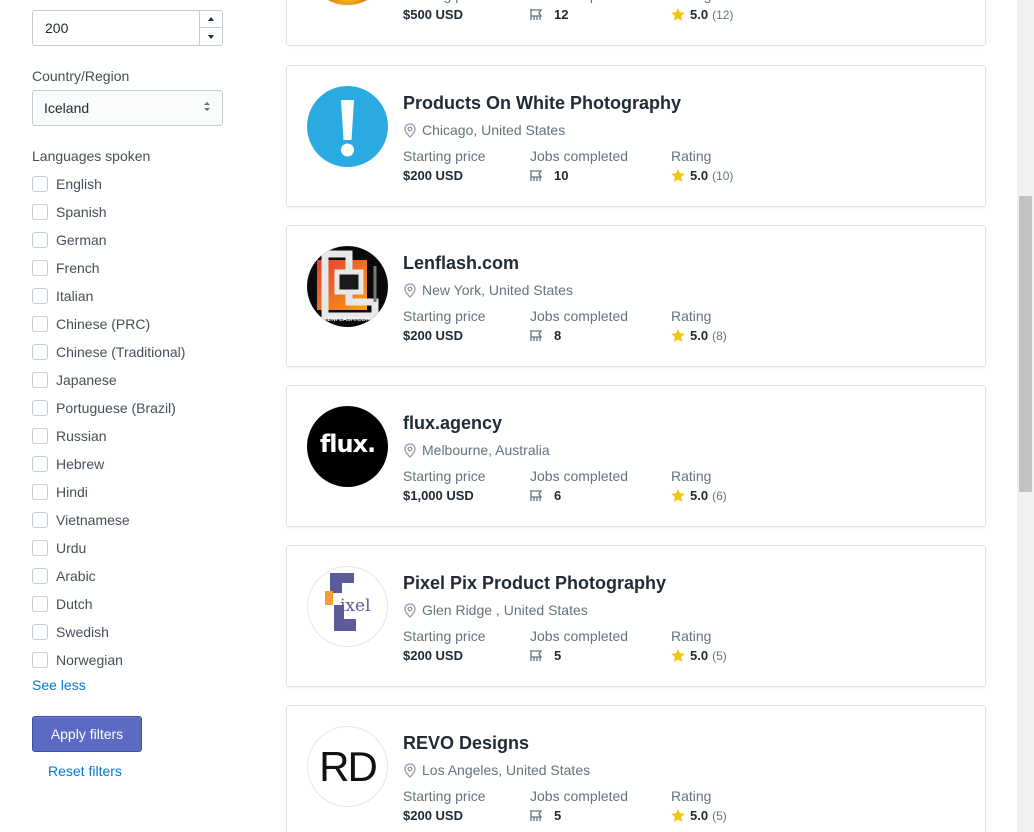  What do you see at coordinates (104, 408) in the screenshot?
I see `language-option: Portuguese (Brazil)` at bounding box center [104, 408].